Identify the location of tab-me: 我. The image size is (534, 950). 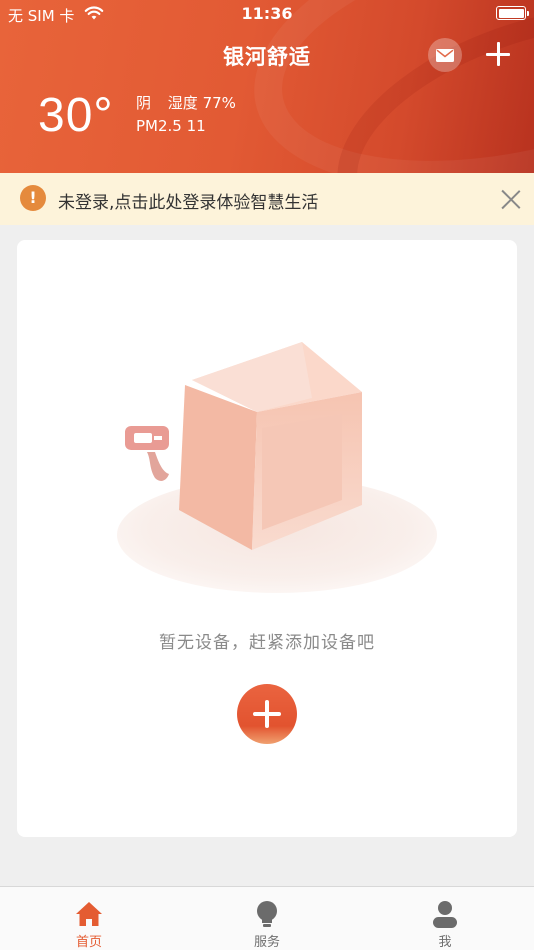
(445, 918).